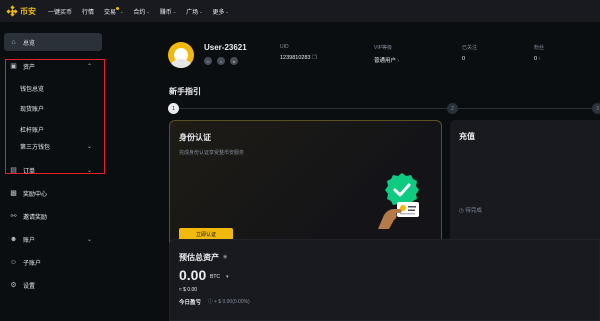  Describe the element at coordinates (215, 277) in the screenshot. I see `asset-unit: BTC` at that location.